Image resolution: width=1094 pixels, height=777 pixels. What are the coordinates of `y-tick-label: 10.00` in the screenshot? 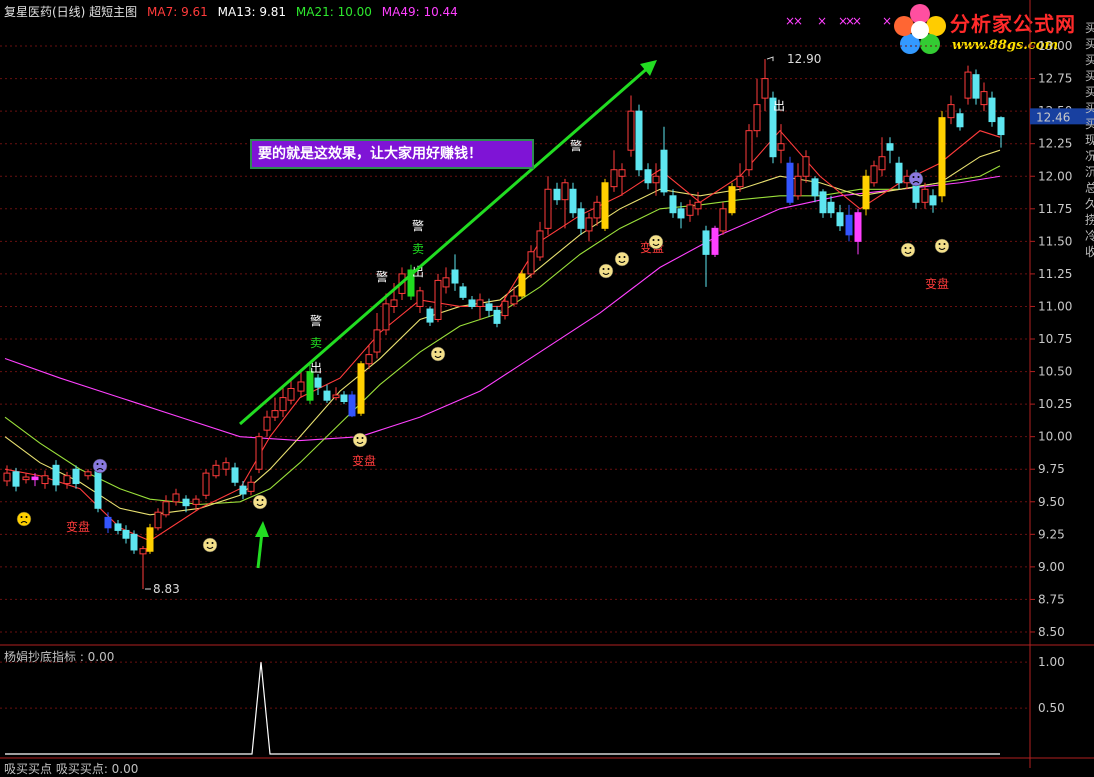 It's located at (1055, 437).